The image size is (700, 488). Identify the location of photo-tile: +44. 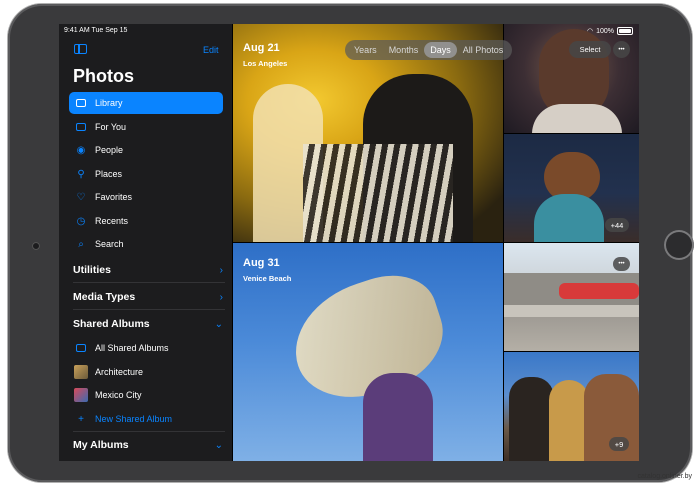
(571, 188).